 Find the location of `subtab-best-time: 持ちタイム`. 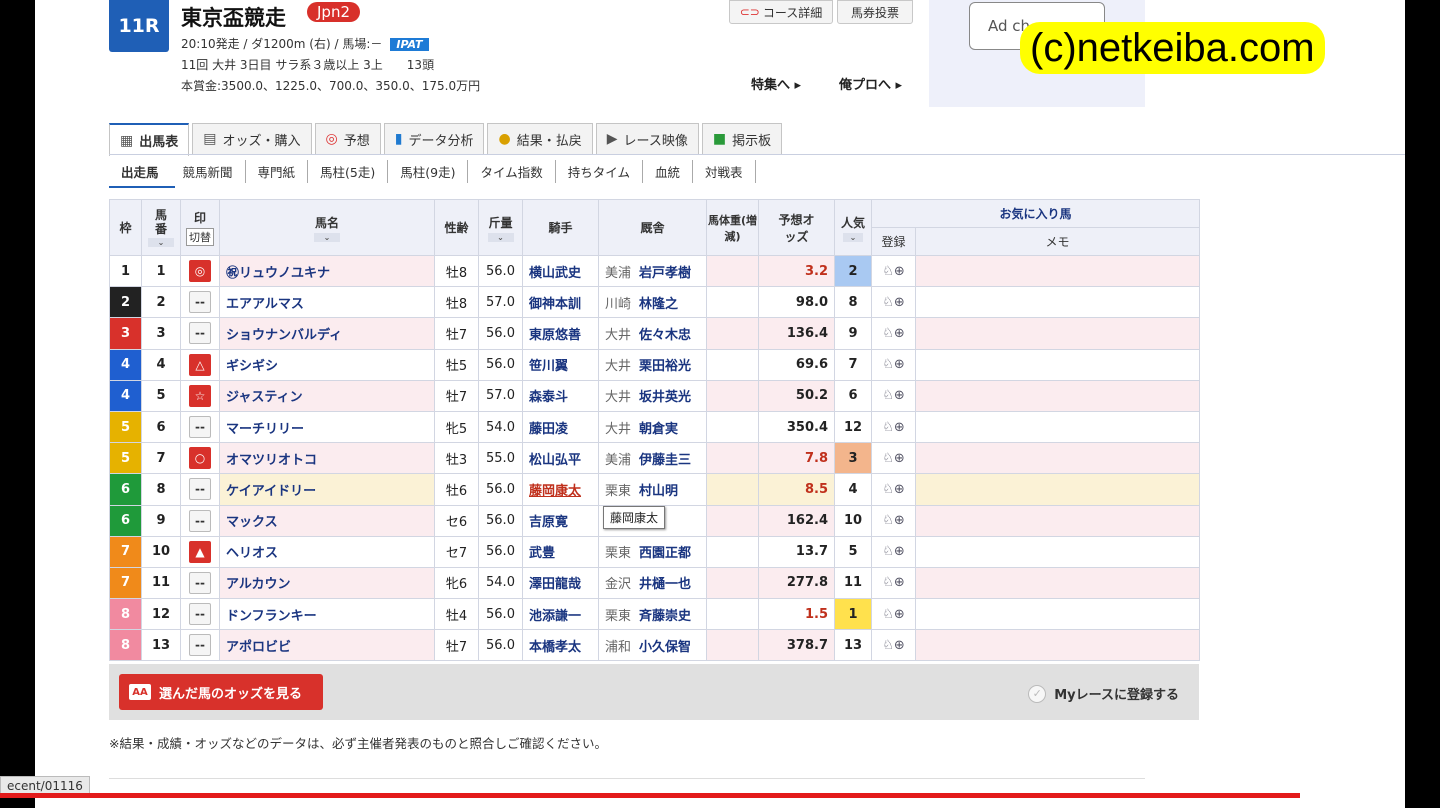

subtab-best-time: 持ちタイム is located at coordinates (600, 171).